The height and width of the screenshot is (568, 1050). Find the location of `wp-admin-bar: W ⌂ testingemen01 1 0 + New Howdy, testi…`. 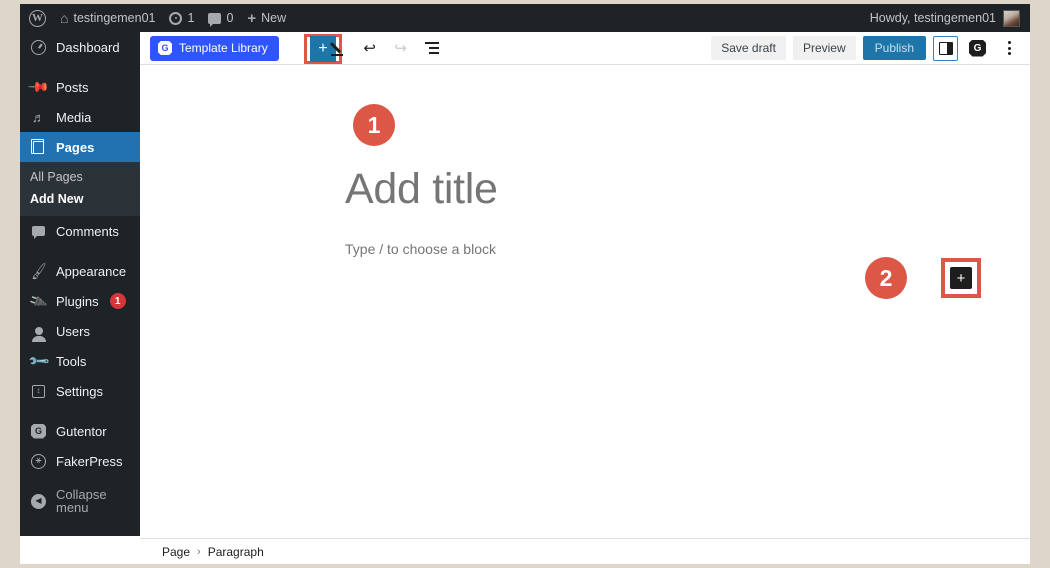

wp-admin-bar: W ⌂ testingemen01 1 0 + New Howdy, testi… is located at coordinates (525, 18).